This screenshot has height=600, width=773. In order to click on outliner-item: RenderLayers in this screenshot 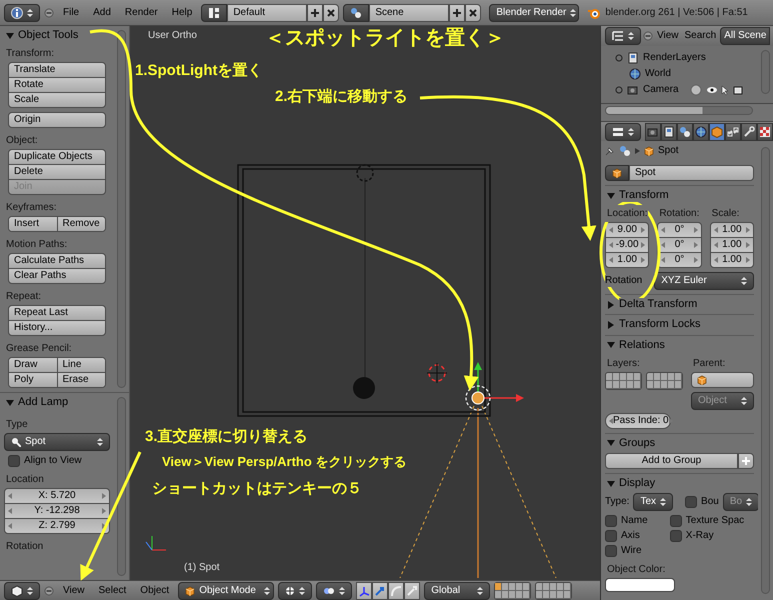, I will do `click(674, 58)`.